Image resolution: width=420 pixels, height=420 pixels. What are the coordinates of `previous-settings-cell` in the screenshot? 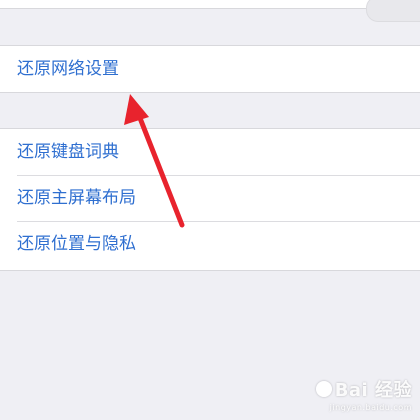 It's located at (210, 4).